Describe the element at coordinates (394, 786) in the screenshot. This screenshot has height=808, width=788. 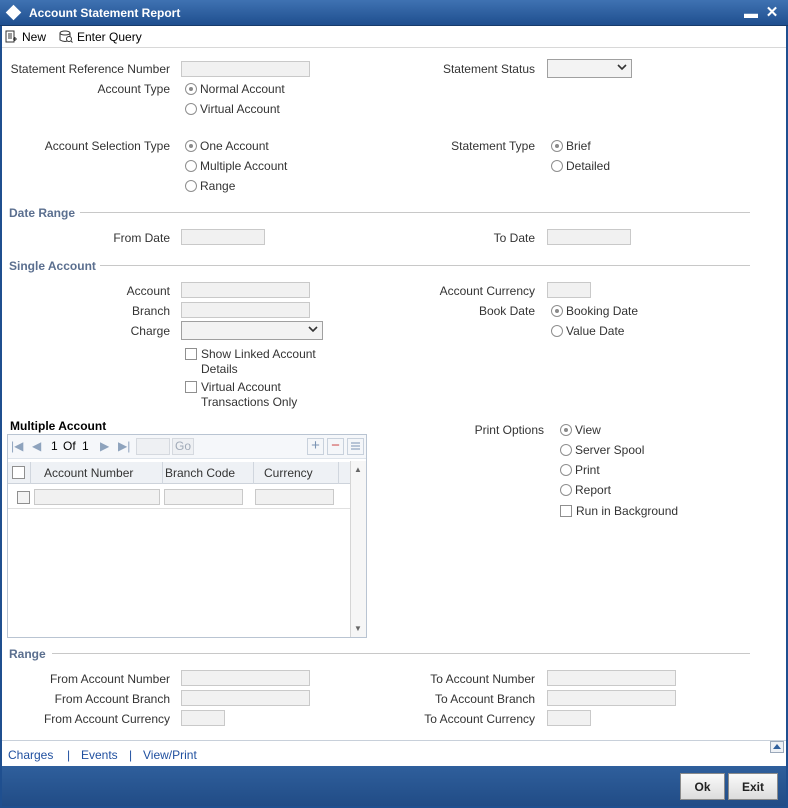
I see `bottom-action-bar: Ok Exit` at that location.